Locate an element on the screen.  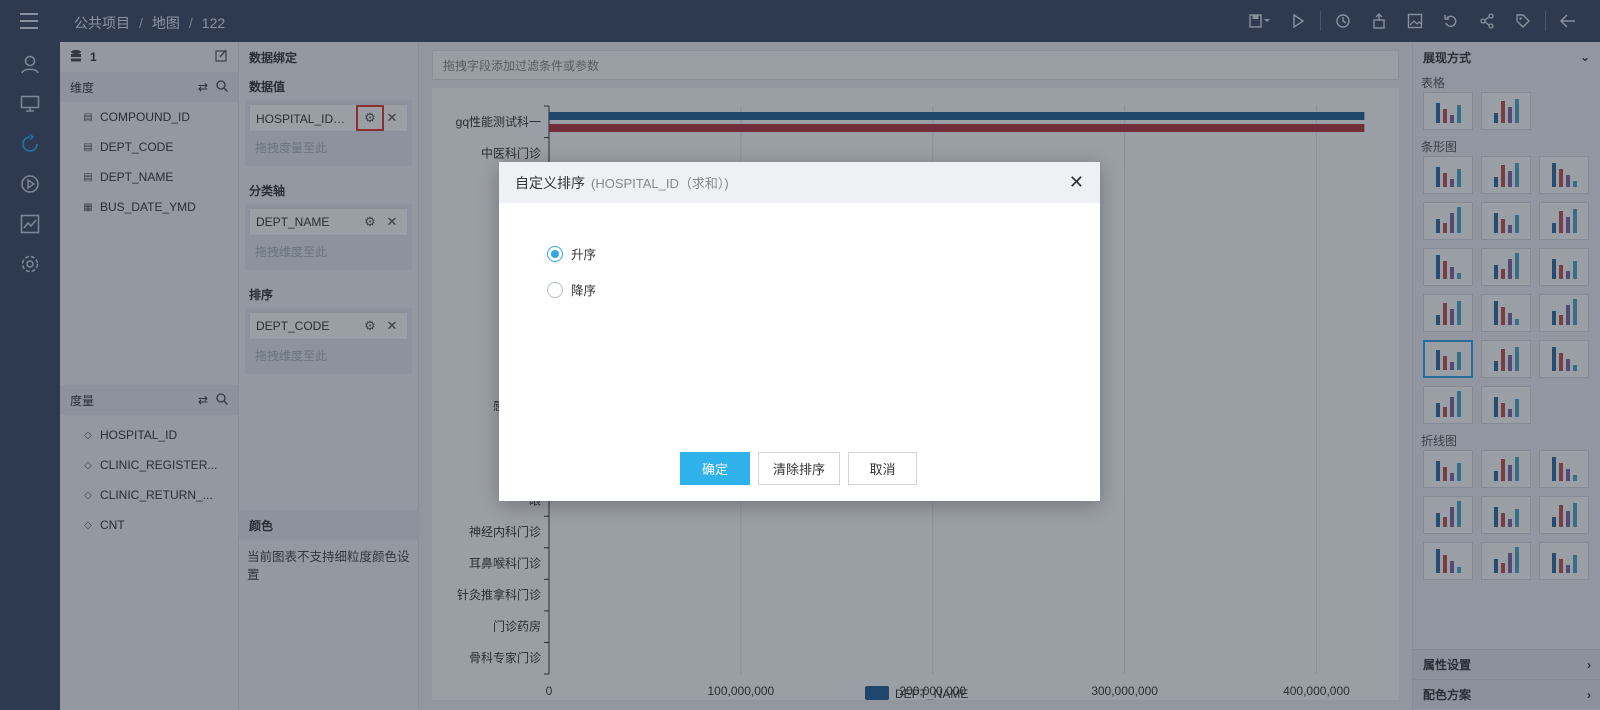
option-label: 降序 is located at coordinates (584, 291).